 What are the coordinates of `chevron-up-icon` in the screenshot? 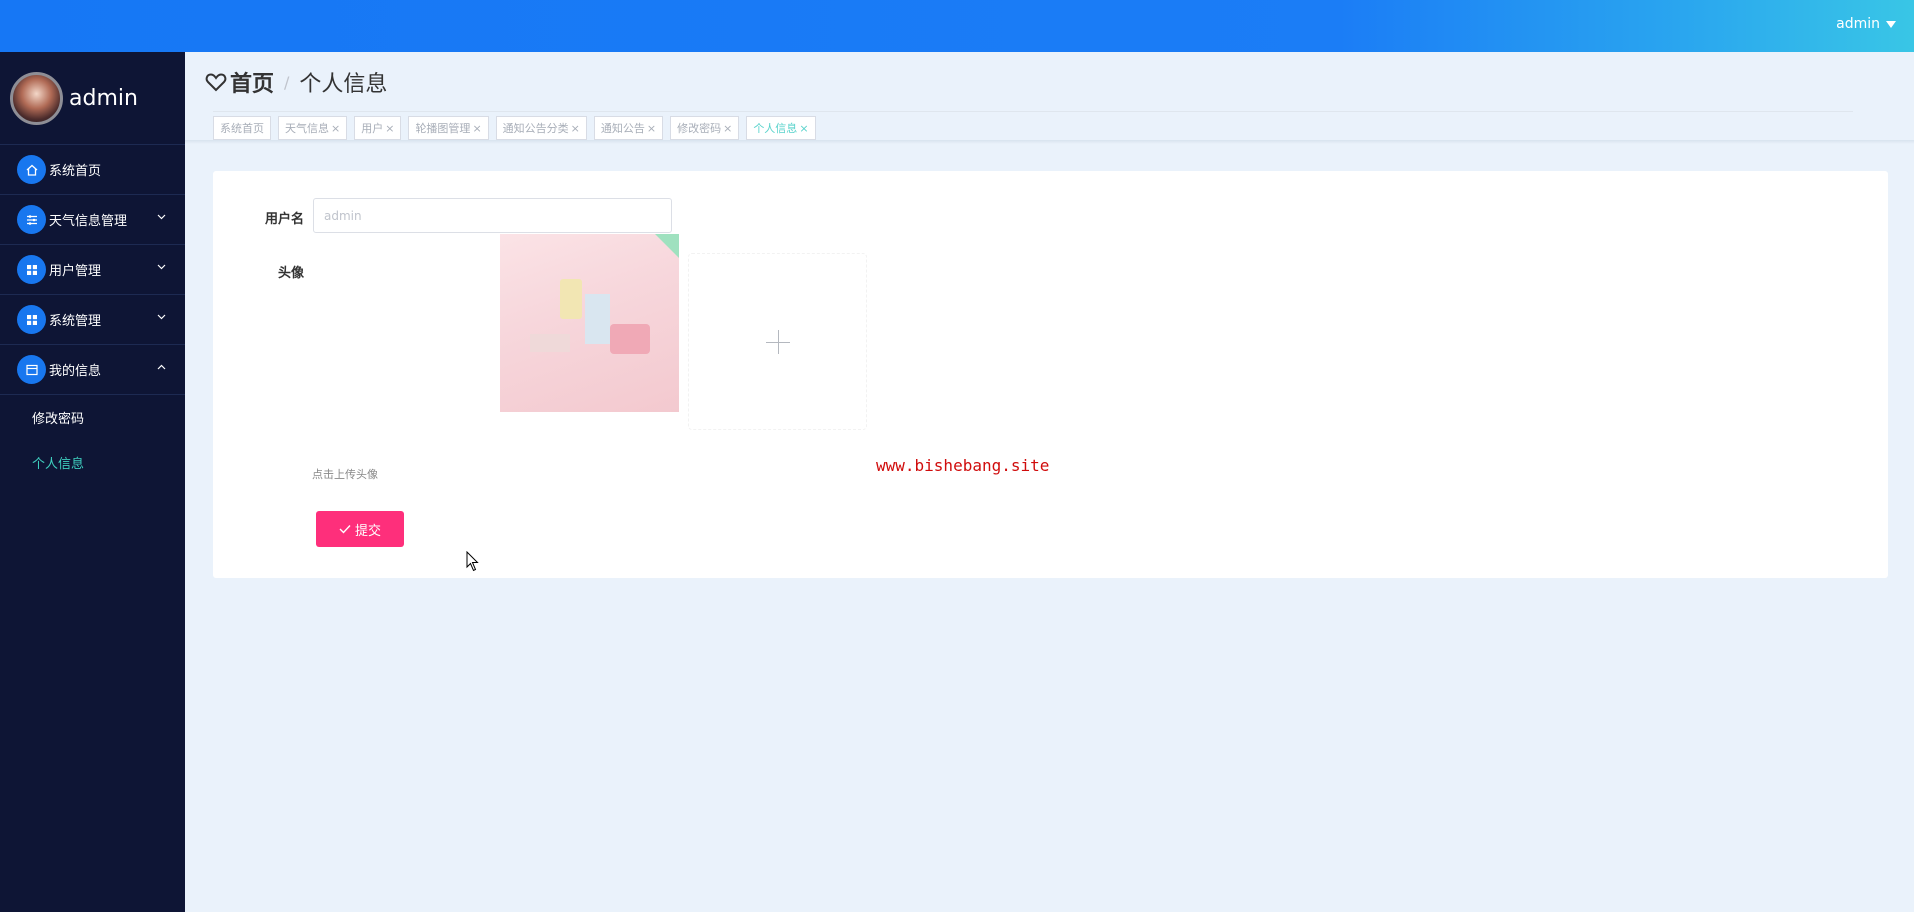 It's located at (161, 367).